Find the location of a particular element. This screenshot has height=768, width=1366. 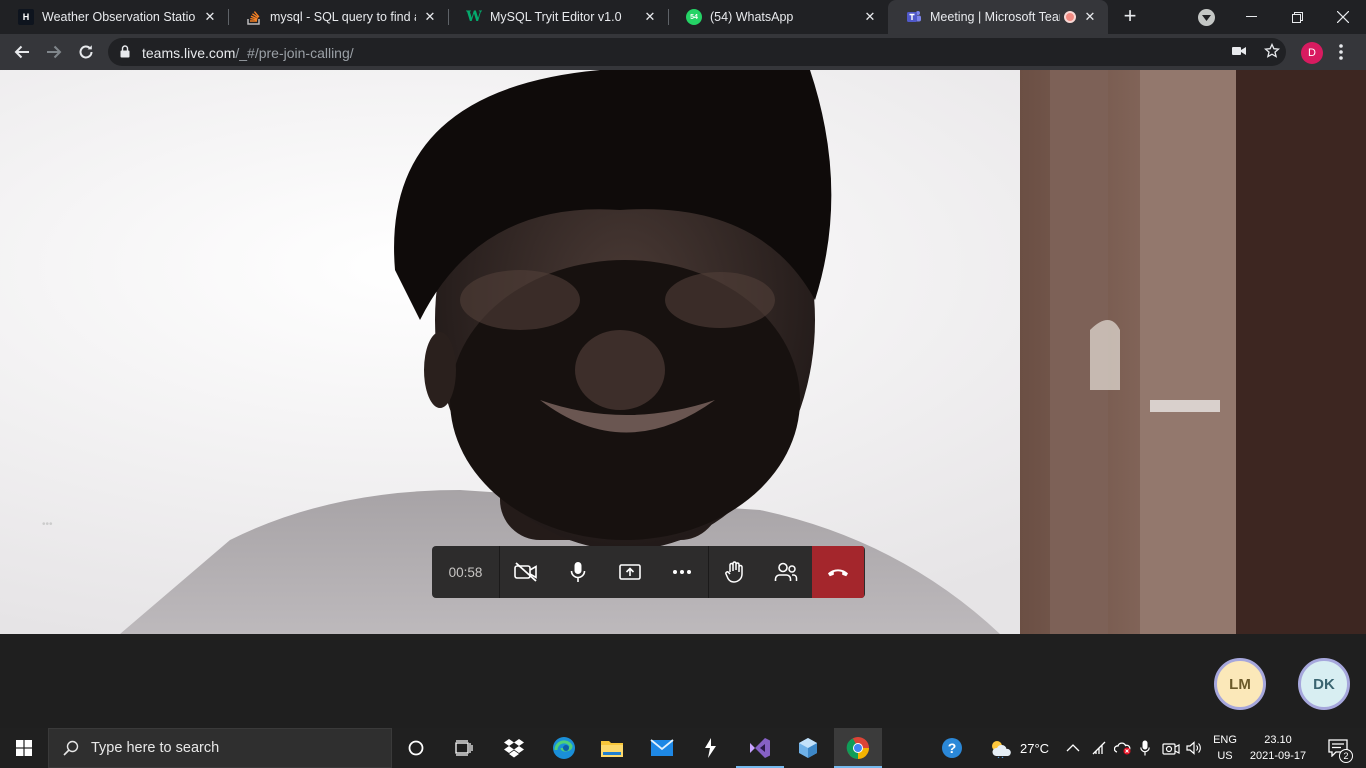

cortana-button is located at coordinates (416, 748).